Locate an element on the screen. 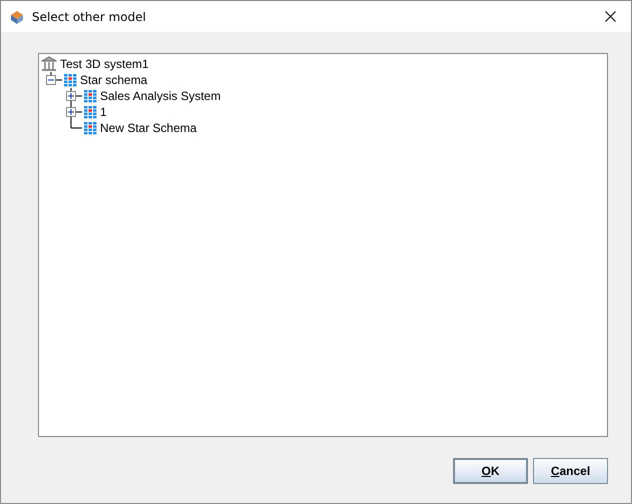  close-icon is located at coordinates (610, 16).